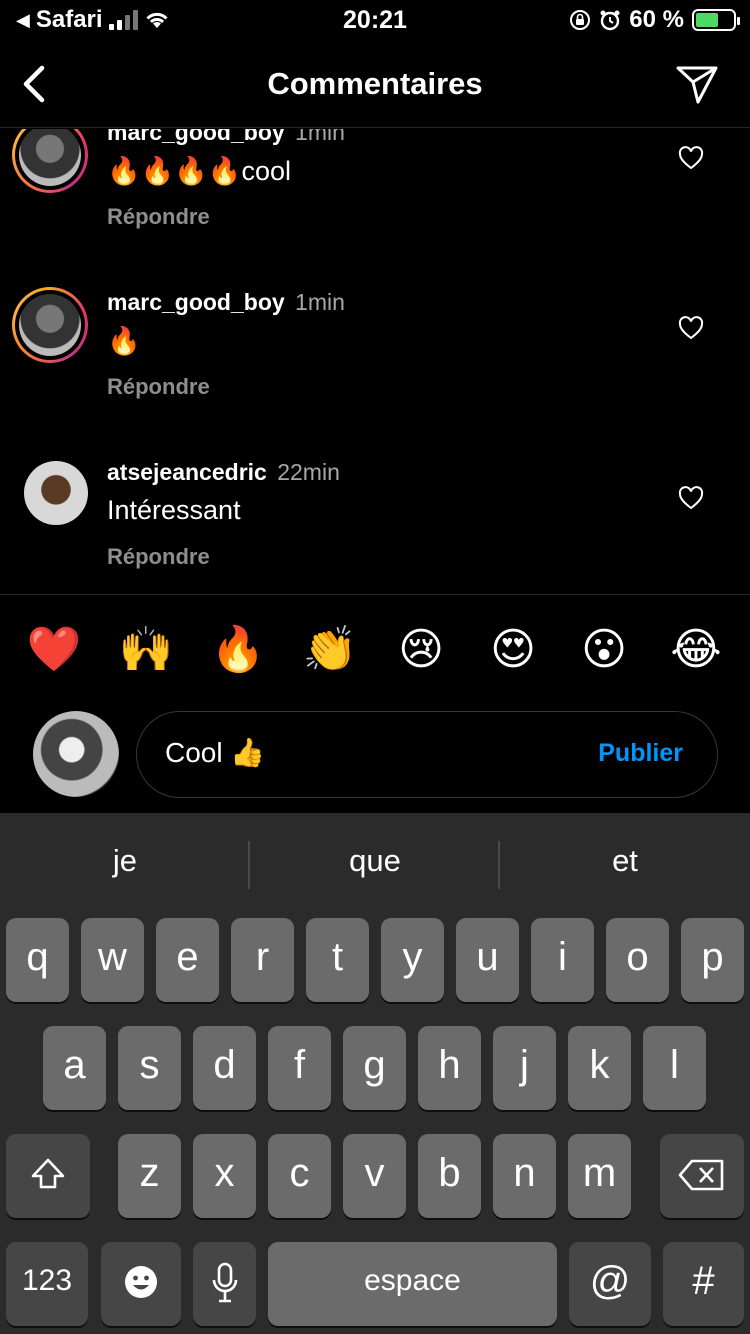  I want to click on at-key: @, so click(610, 1284).